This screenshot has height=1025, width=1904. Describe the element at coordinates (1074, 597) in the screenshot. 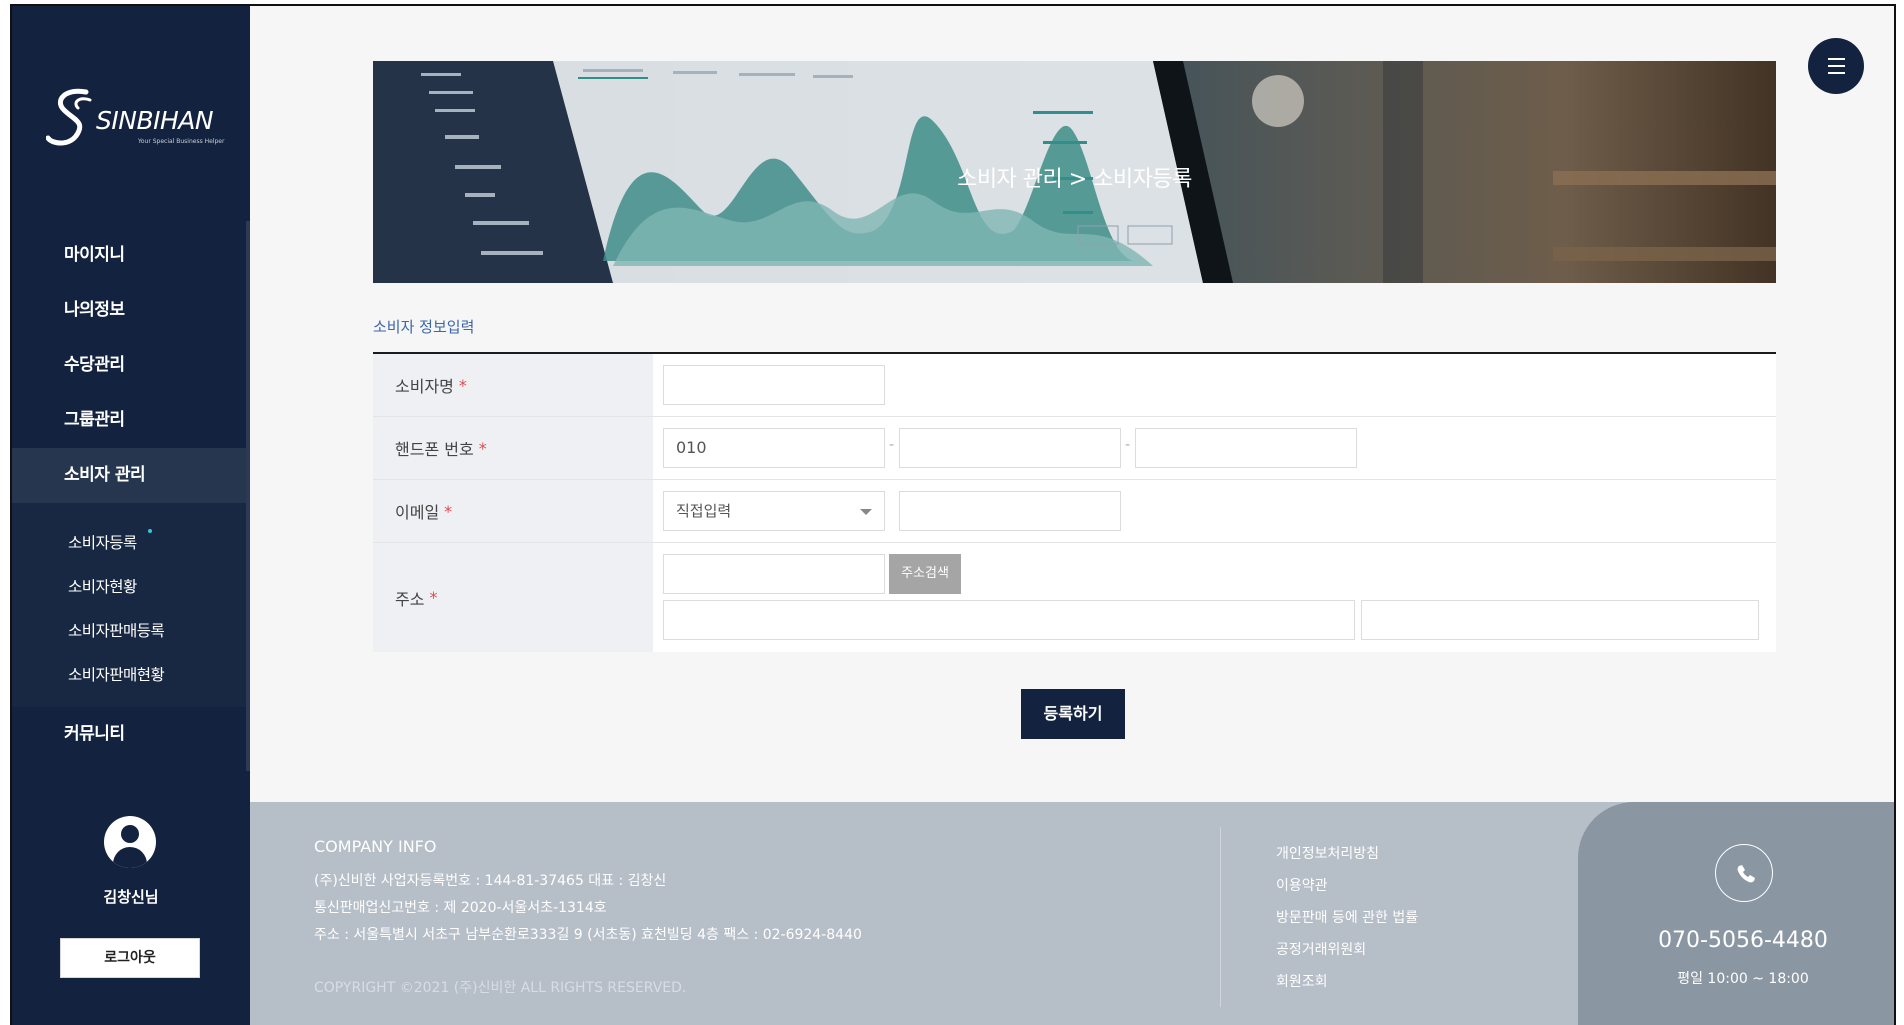

I see `form-row-address: 주소 * 주소검색` at that location.